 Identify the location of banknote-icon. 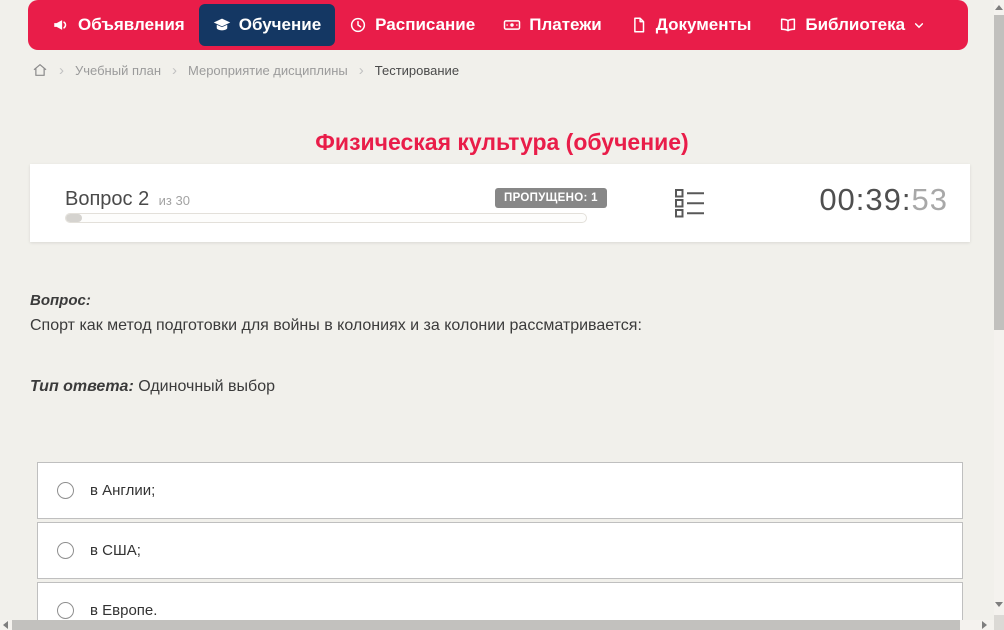
(512, 25).